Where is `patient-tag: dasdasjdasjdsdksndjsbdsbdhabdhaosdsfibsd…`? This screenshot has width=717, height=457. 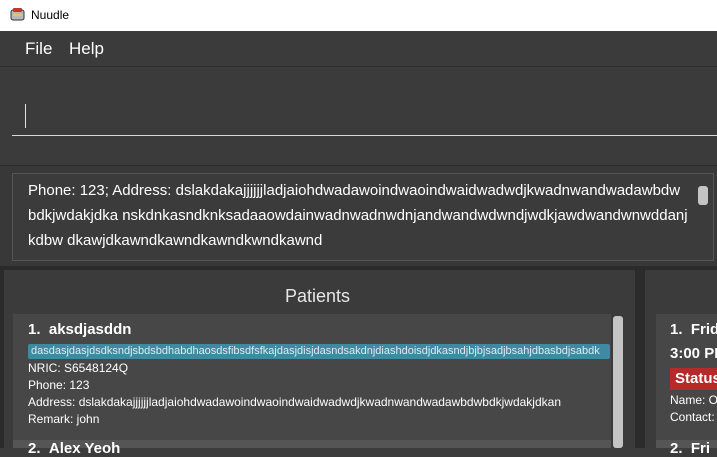 patient-tag: dasdasjdasjdsdksndjsbdsbdhabdhaosdsfibsd… is located at coordinates (319, 351).